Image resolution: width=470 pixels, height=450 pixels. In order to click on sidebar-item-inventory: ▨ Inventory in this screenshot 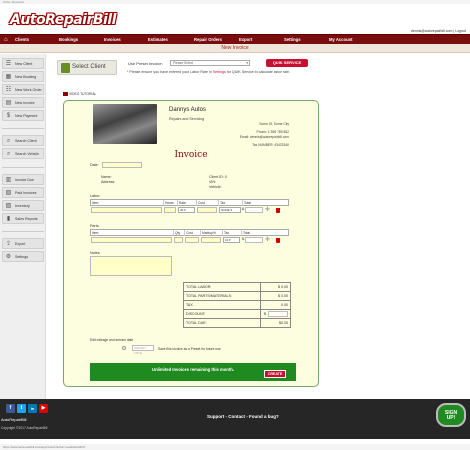, I will do `click(23, 205)`.